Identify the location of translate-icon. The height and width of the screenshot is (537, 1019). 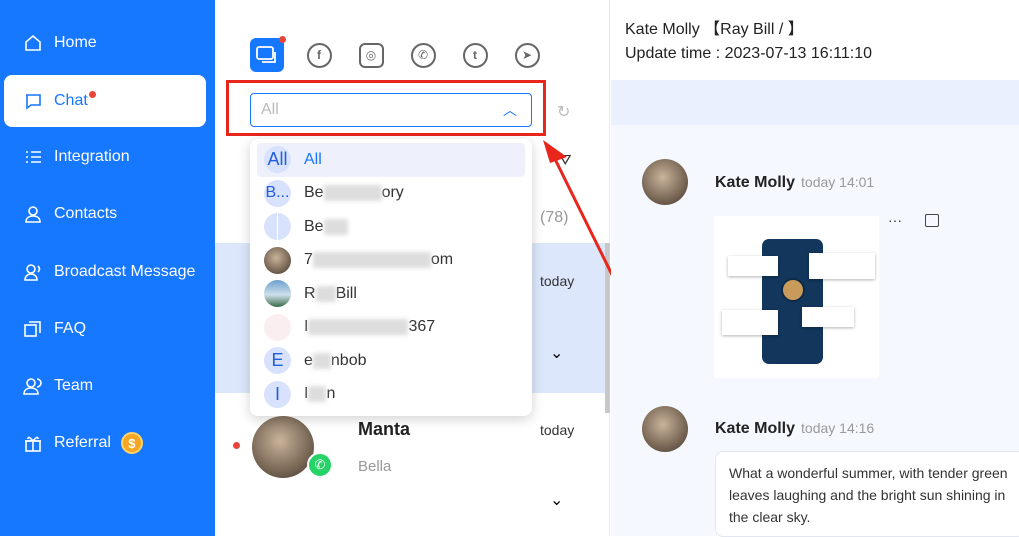
(932, 220).